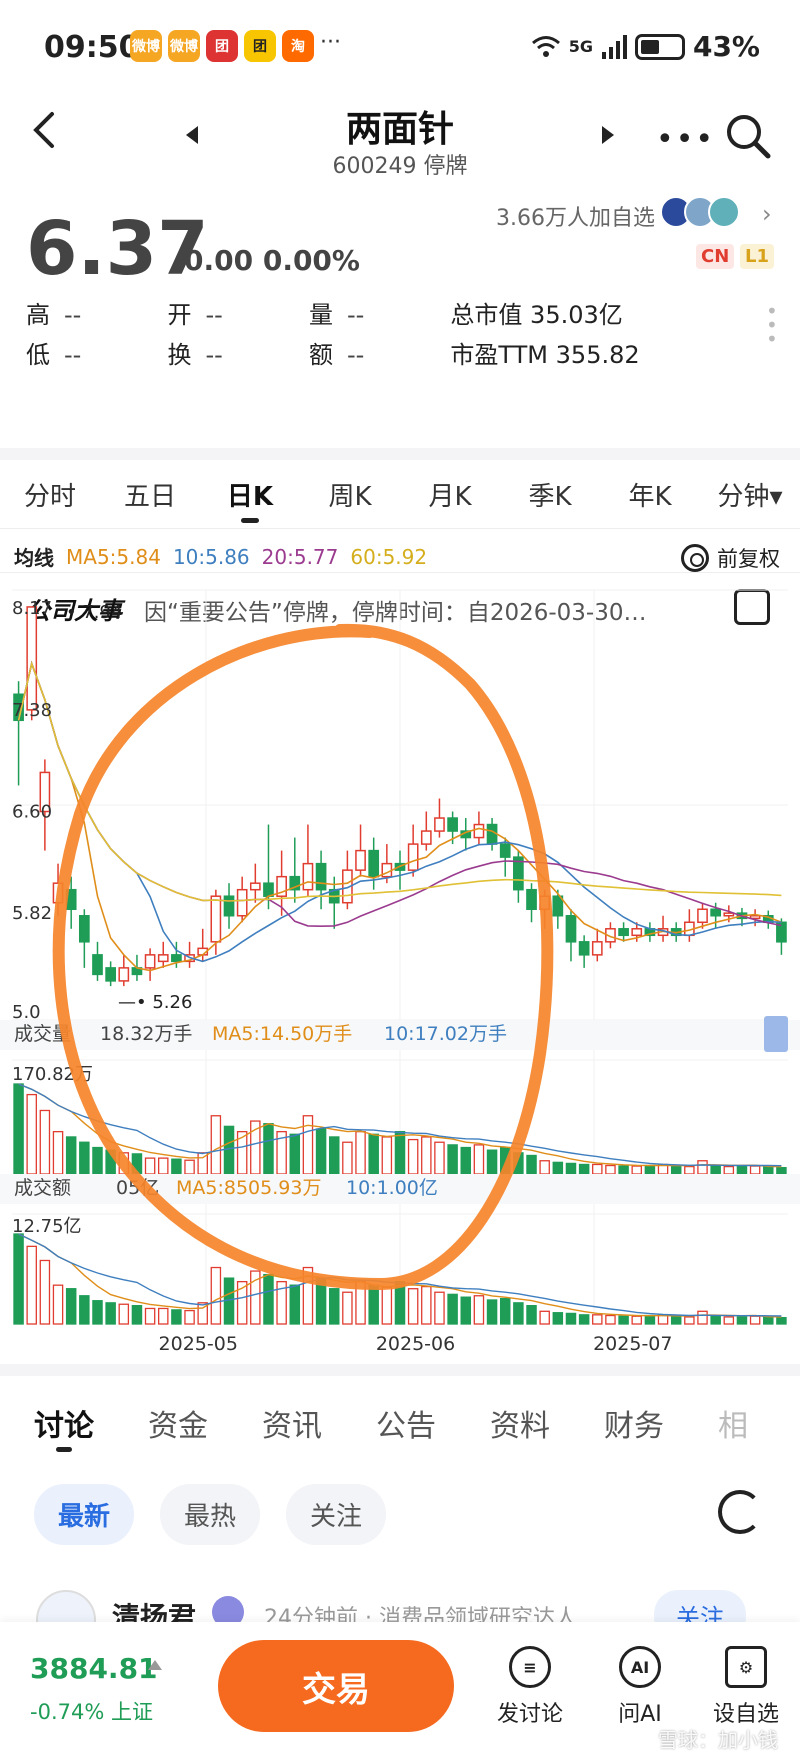  What do you see at coordinates (400, 1370) in the screenshot?
I see `section-divider` at bounding box center [400, 1370].